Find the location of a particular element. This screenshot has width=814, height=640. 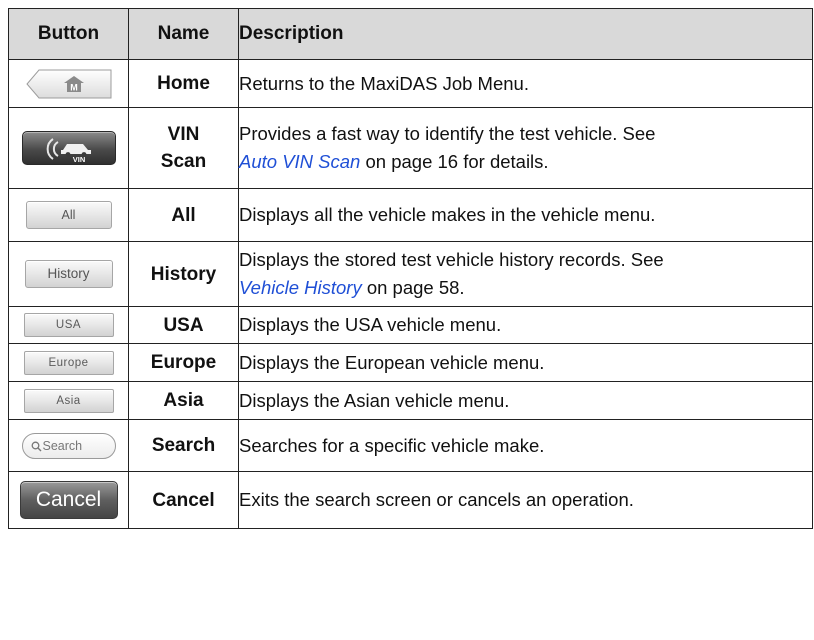

row-name: History is located at coordinates (183, 274).